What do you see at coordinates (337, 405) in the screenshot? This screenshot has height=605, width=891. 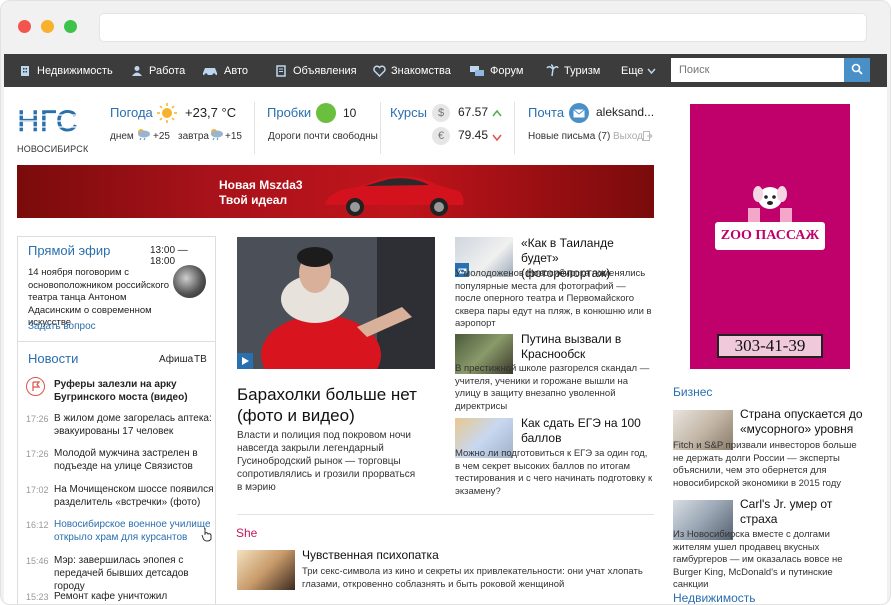 I see `main-story-title: Барахолки больше нет (фото и видео)` at bounding box center [337, 405].